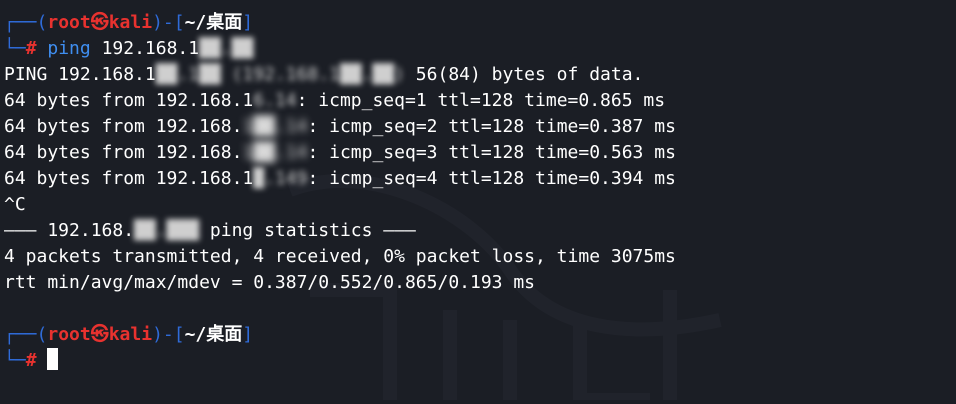 The height and width of the screenshot is (404, 956). I want to click on prompt-line-input: └─#, so click(480, 361).